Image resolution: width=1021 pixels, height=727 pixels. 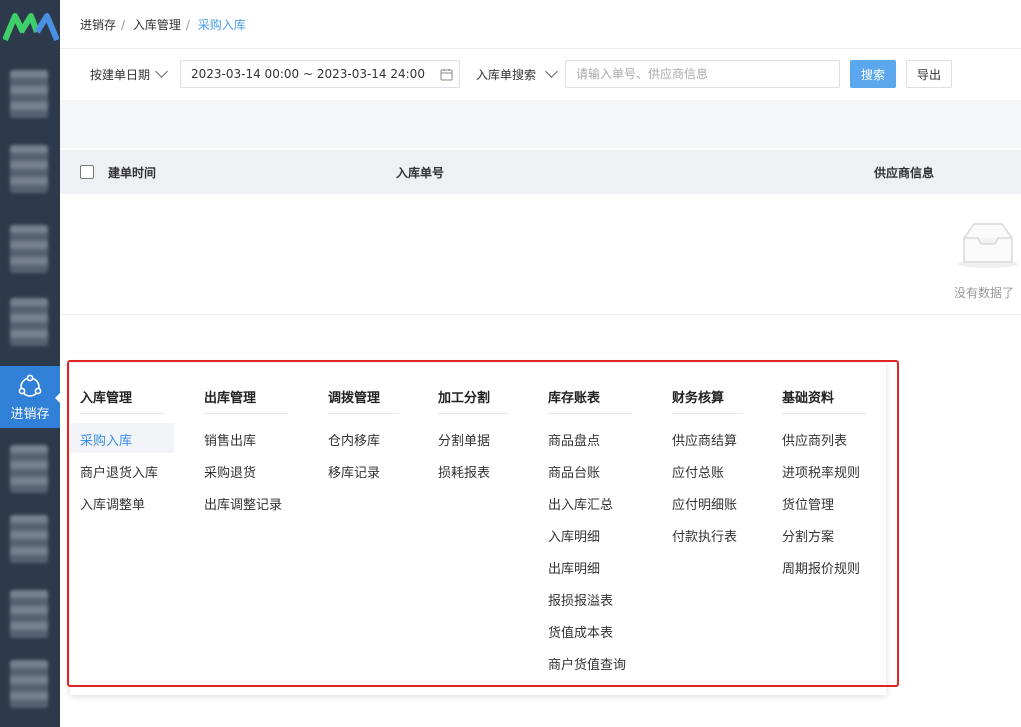 What do you see at coordinates (106, 439) in the screenshot?
I see `menu-item-purchase-inbound: 采购入库` at bounding box center [106, 439].